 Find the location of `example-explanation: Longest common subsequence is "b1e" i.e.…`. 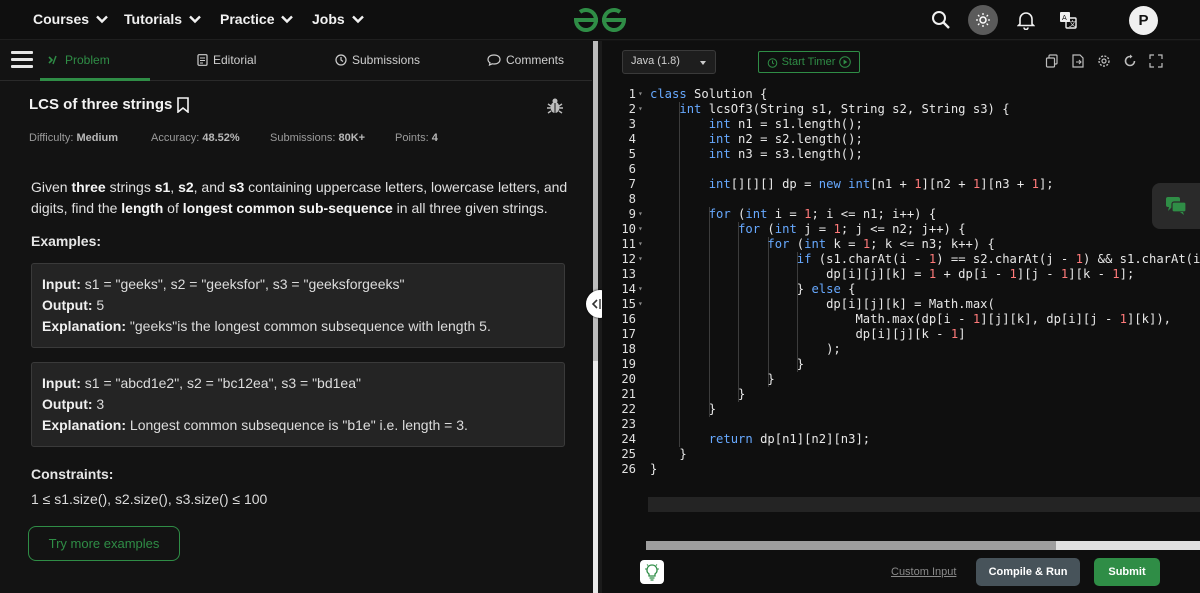

example-explanation: Longest common subsequence is "b1e" i.e.… is located at coordinates (297, 425).